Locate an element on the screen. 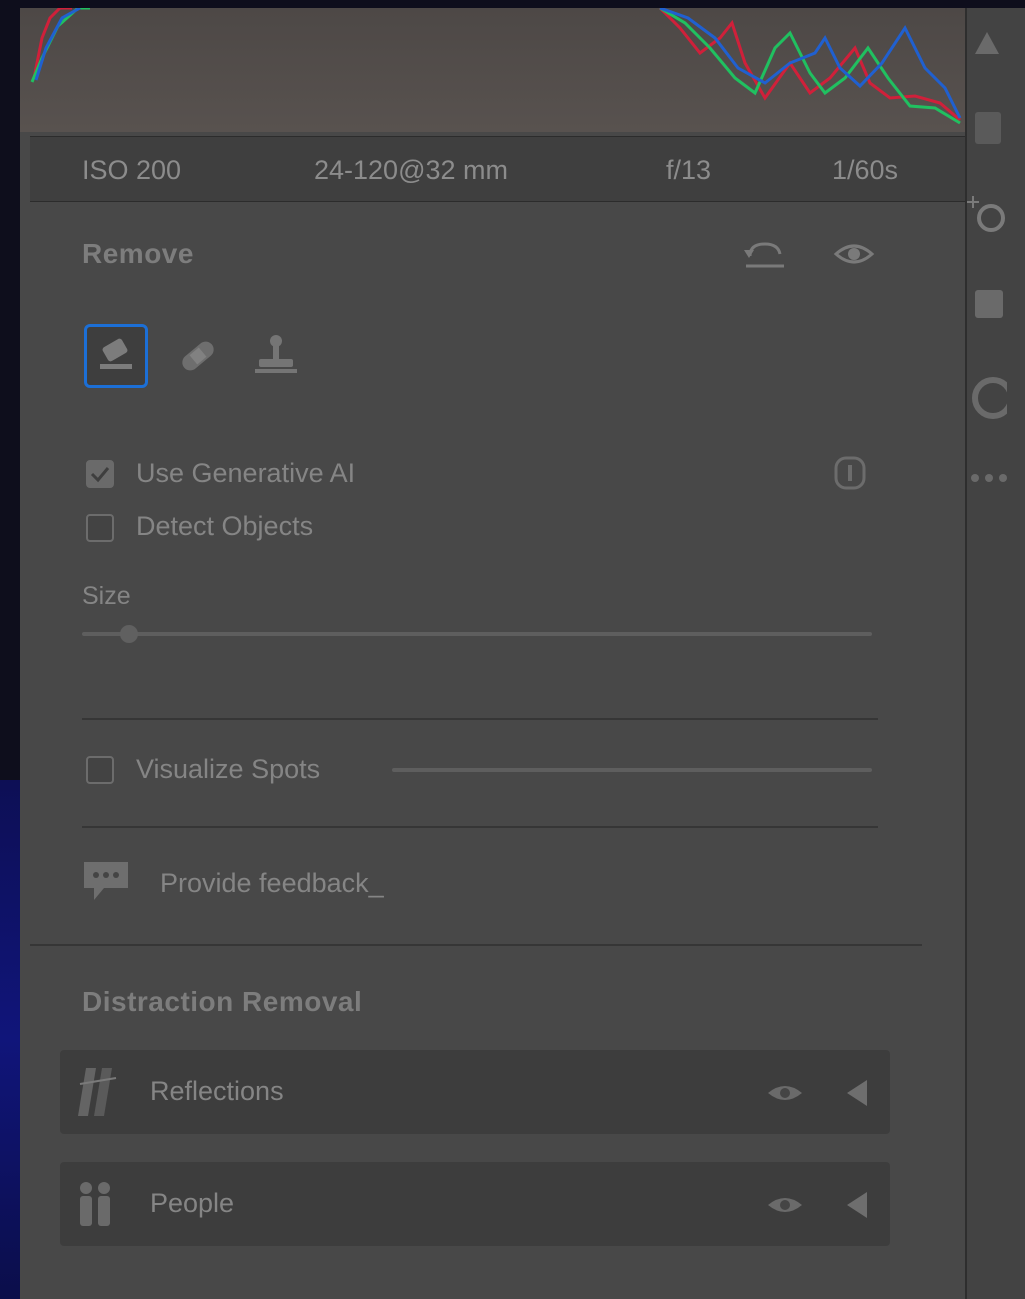  reflections-icon is located at coordinates (98, 1094).